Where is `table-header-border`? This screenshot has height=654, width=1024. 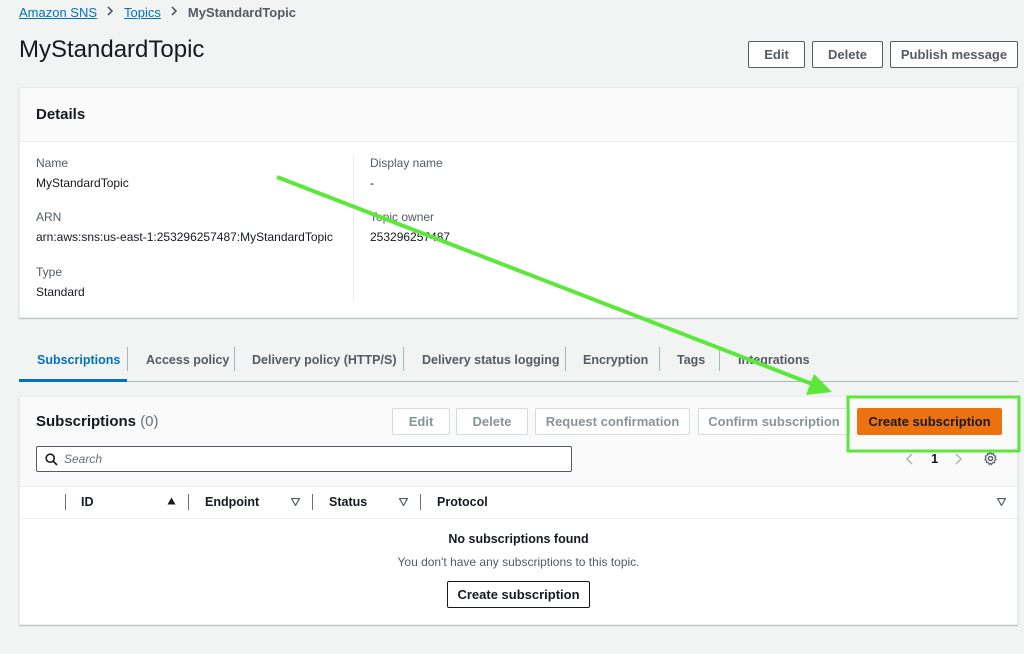
table-header-border is located at coordinates (518, 518).